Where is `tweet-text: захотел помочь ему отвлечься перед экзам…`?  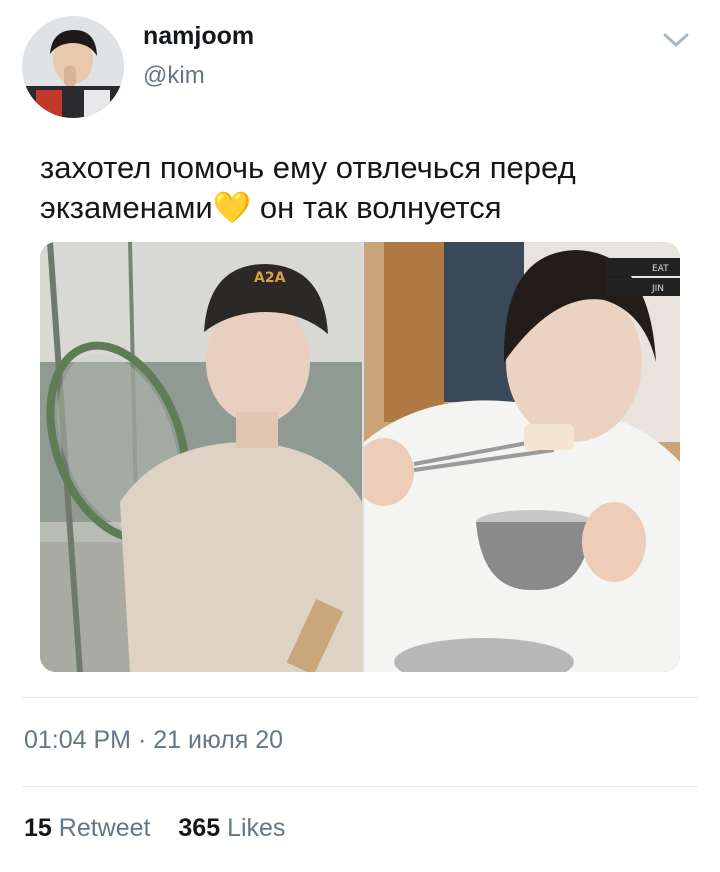
tweet-text: захотел помочь ему отвлечься перед экзам… is located at coordinates (308, 187).